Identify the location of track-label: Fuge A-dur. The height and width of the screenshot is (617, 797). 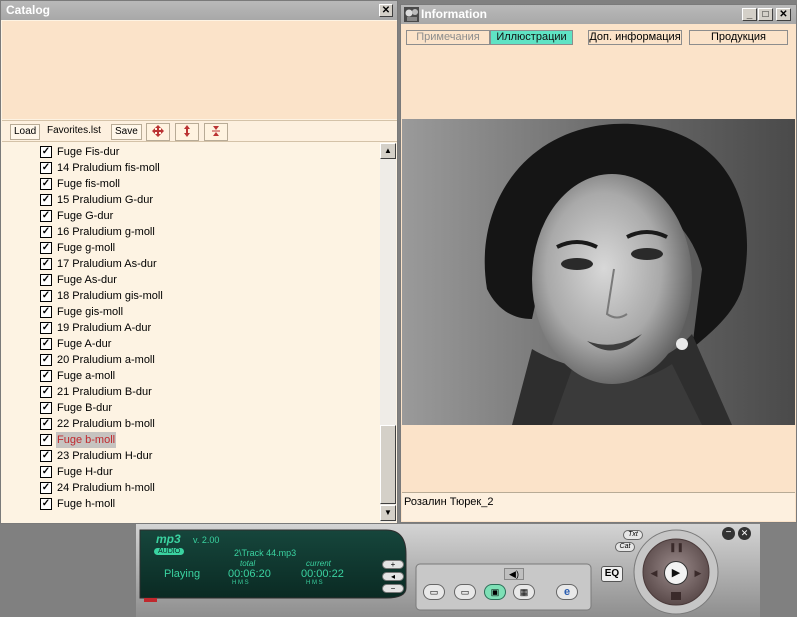
(84, 344).